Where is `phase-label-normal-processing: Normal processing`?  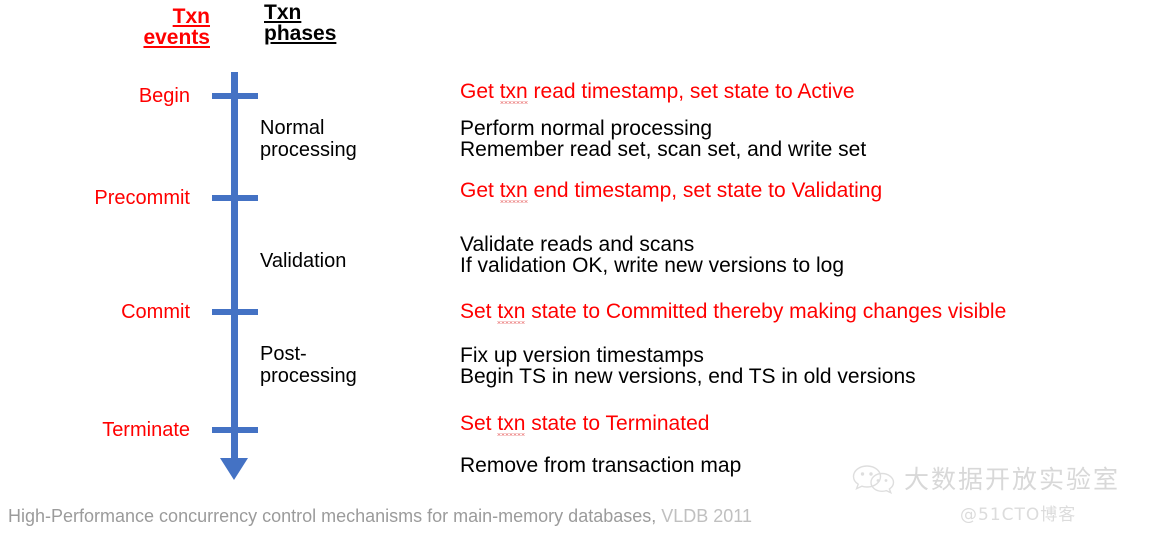 phase-label-normal-processing: Normal processing is located at coordinates (308, 139).